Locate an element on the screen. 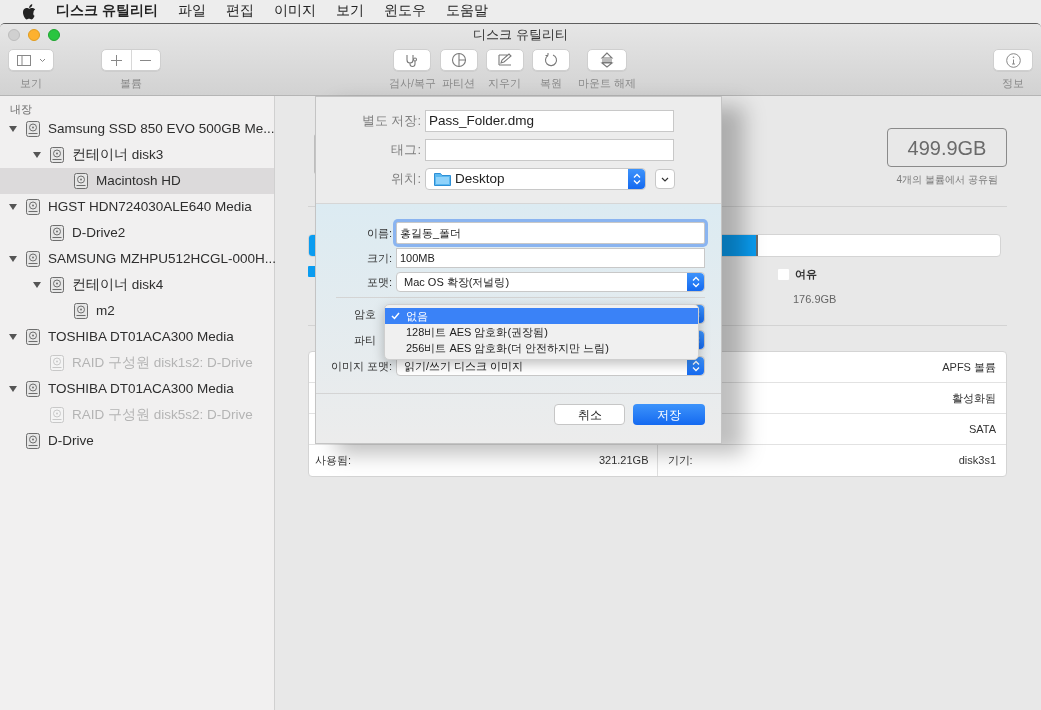 This screenshot has height=710, width=1041. sidebar-item: Macintosh HD is located at coordinates (137, 181).